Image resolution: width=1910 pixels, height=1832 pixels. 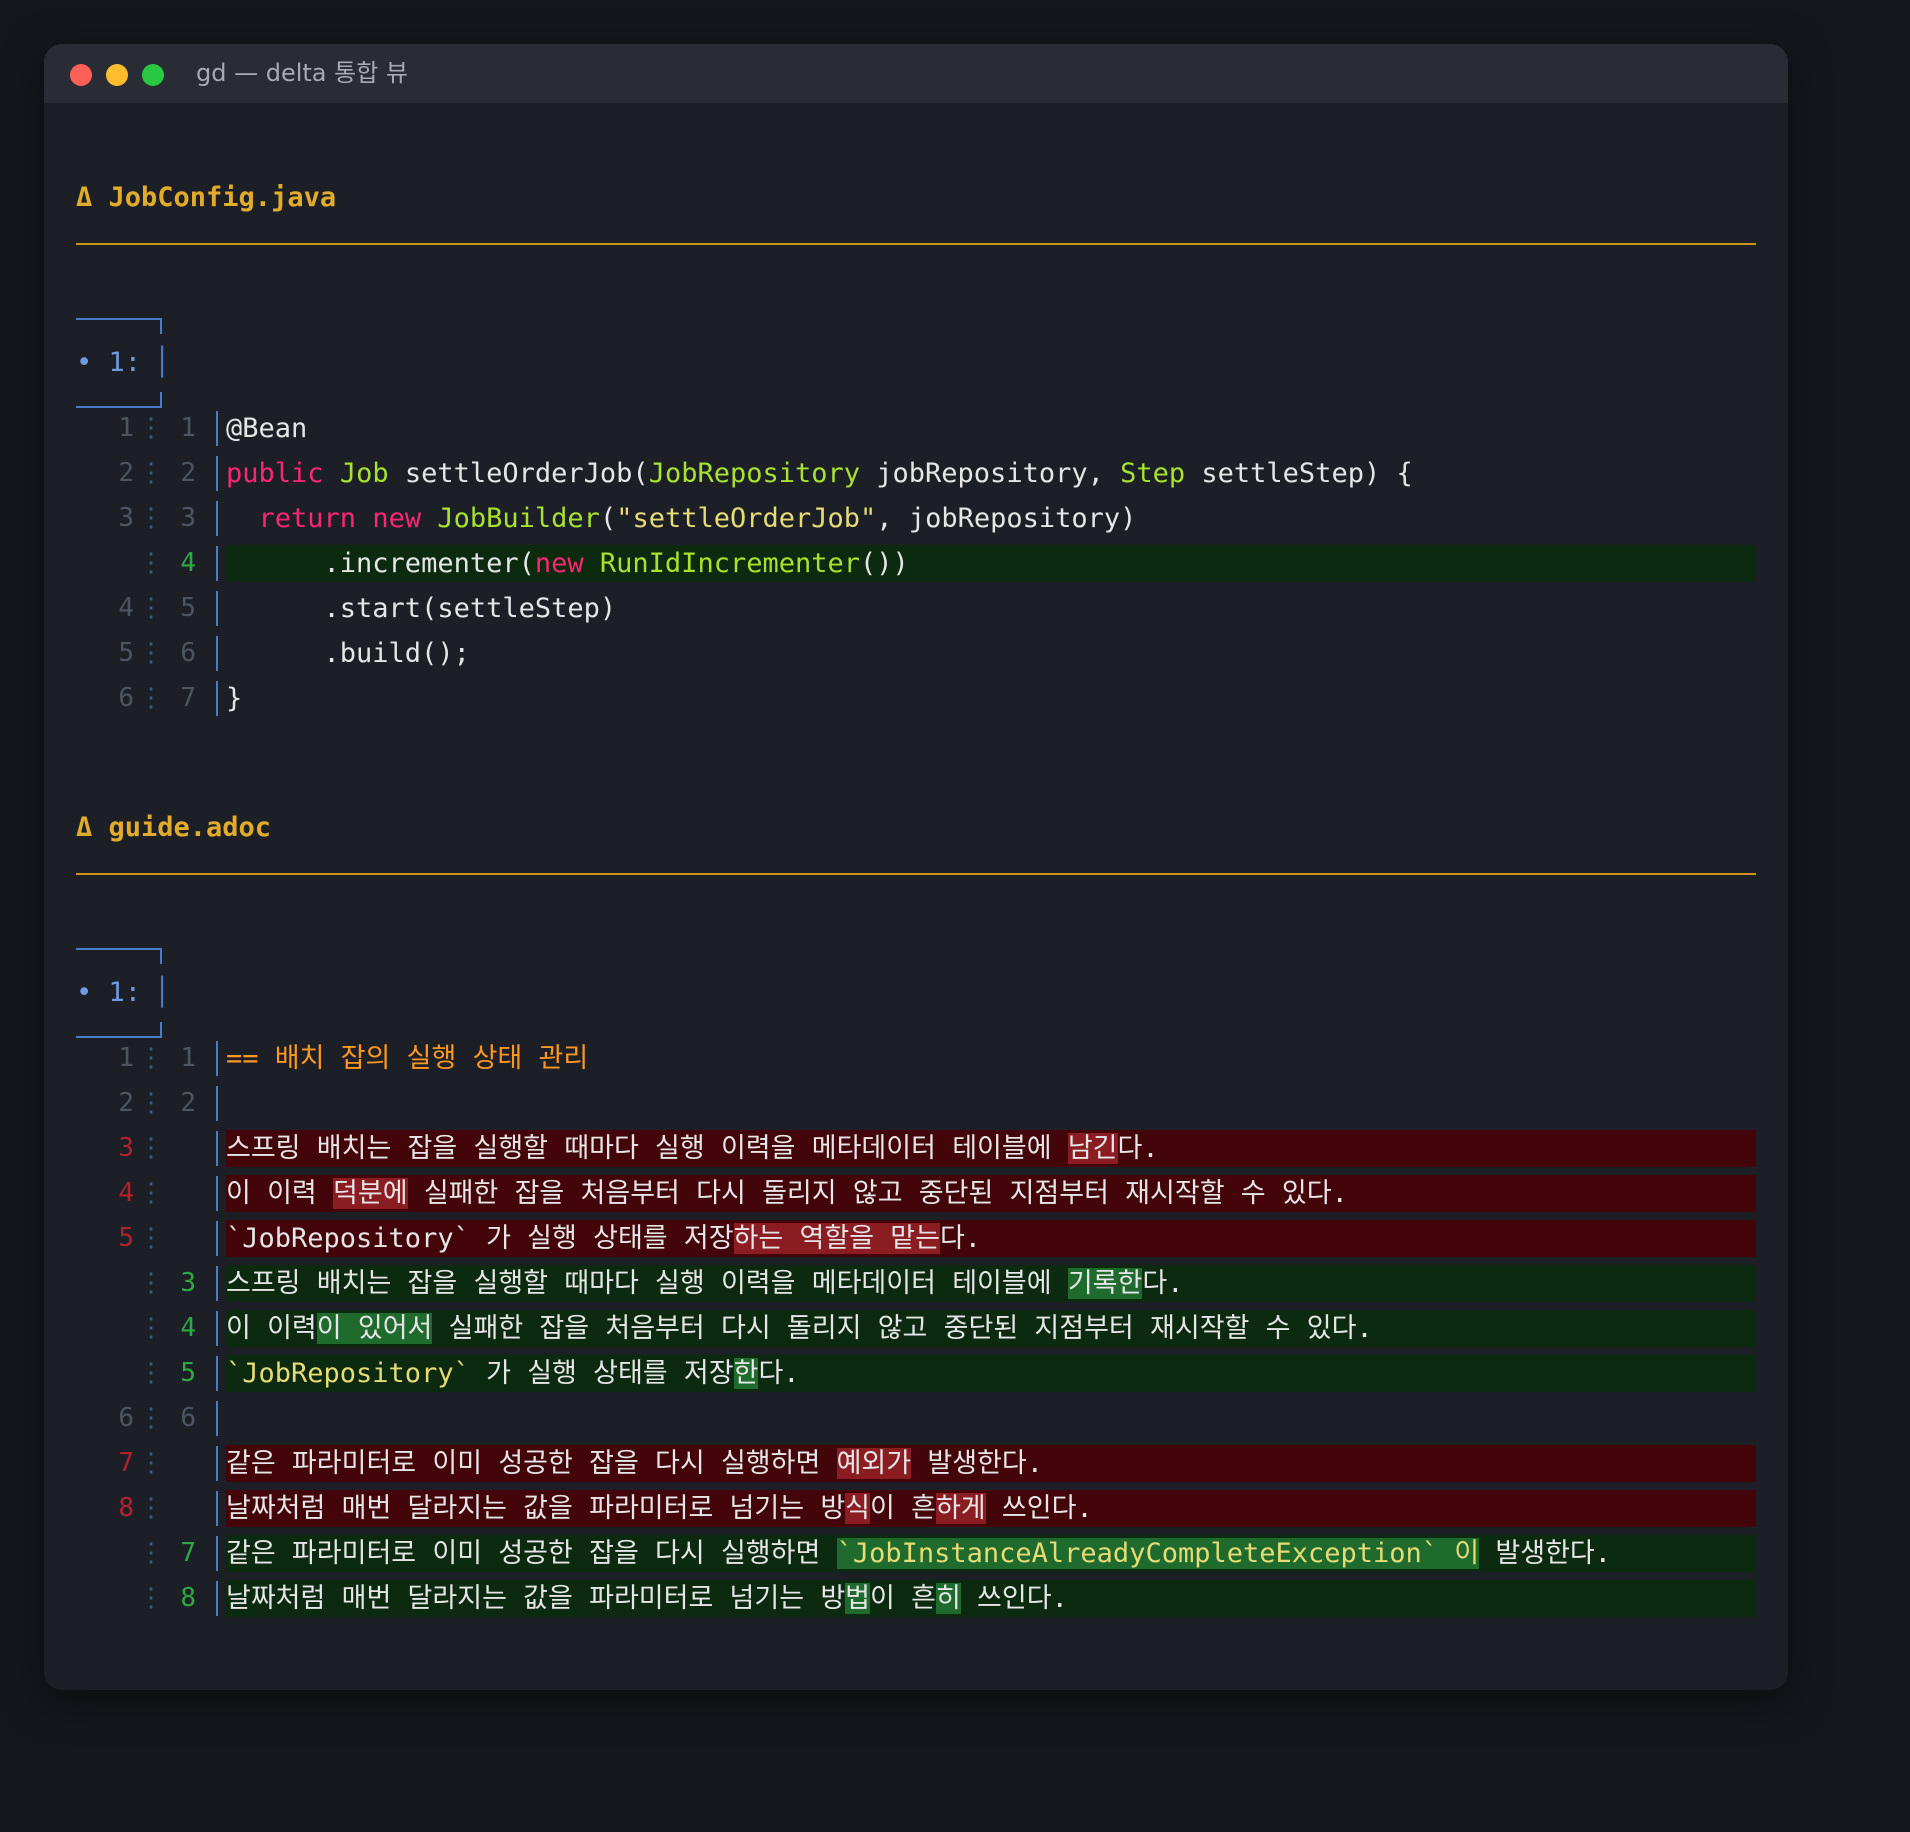 What do you see at coordinates (126, 1508) in the screenshot?
I see `old-line-number: 8` at bounding box center [126, 1508].